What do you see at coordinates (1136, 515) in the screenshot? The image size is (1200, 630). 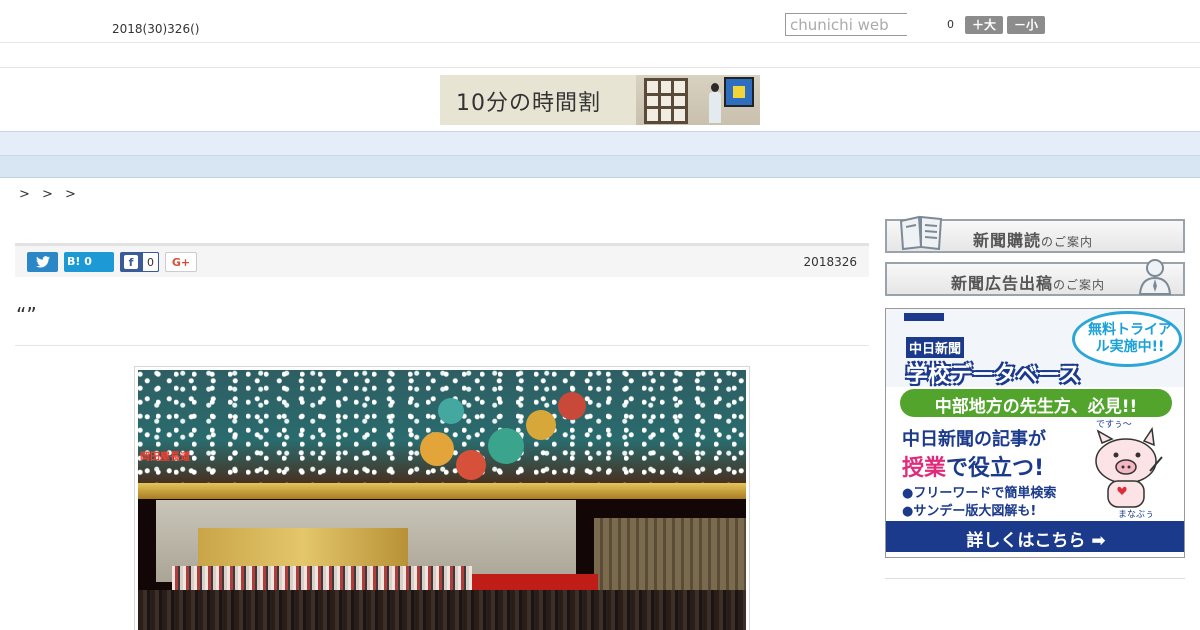 I see `mascot-name: まなぶぅ` at bounding box center [1136, 515].